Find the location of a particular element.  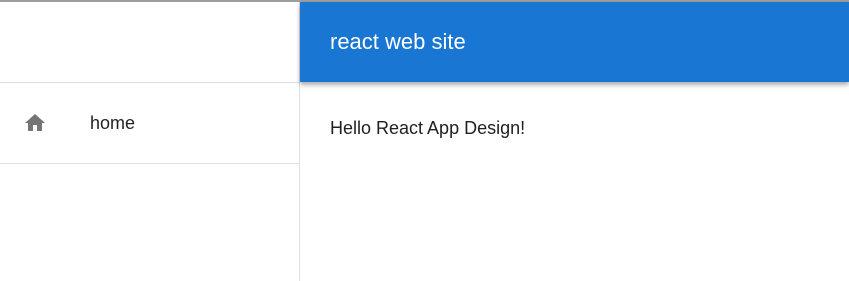

page-title: react web site is located at coordinates (398, 41).